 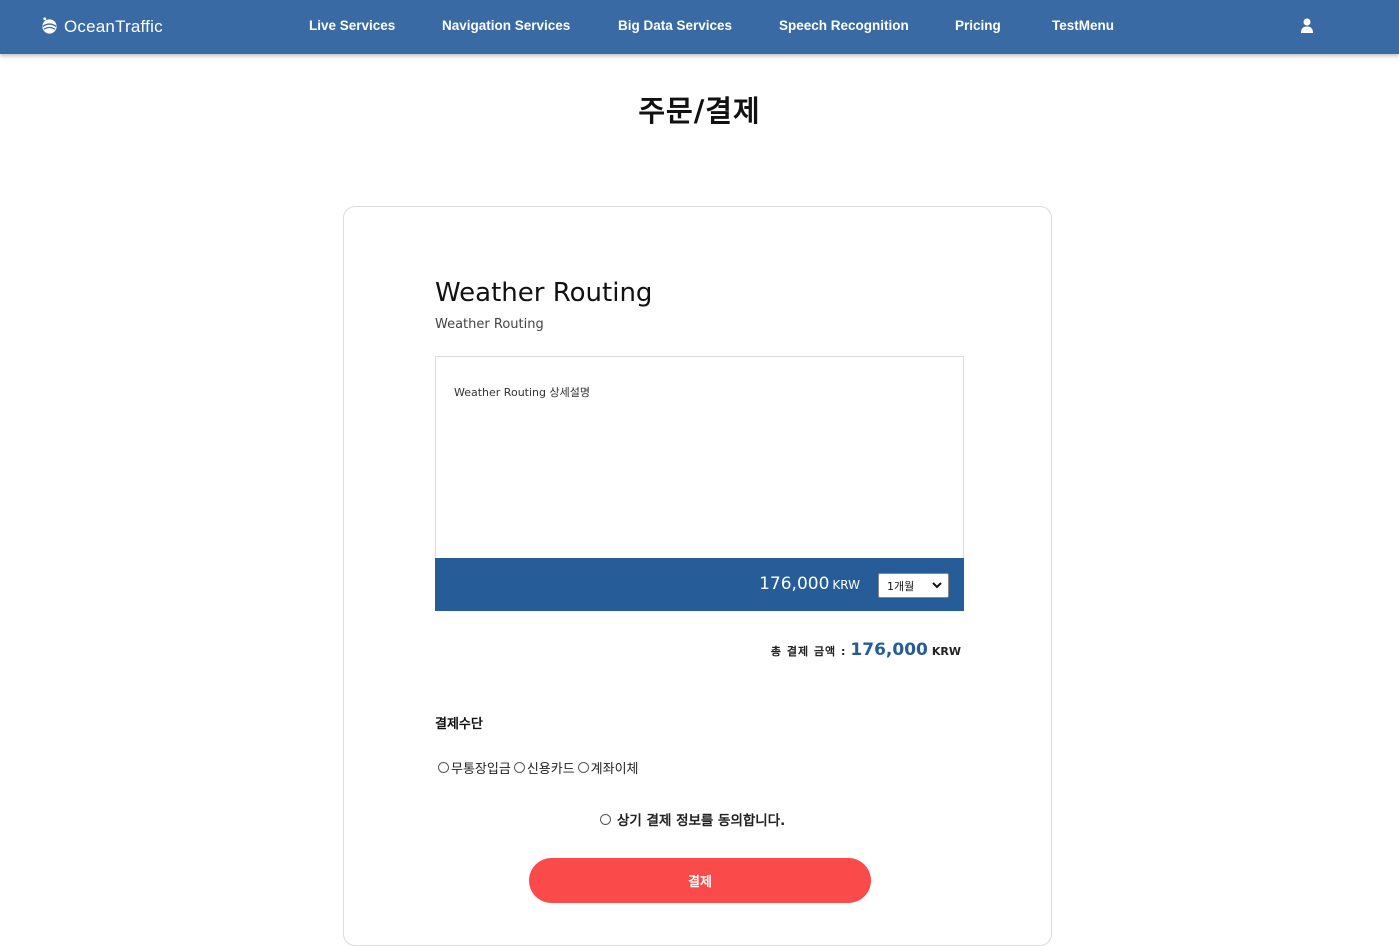 I want to click on chevron-down-icon, so click(x=937, y=586).